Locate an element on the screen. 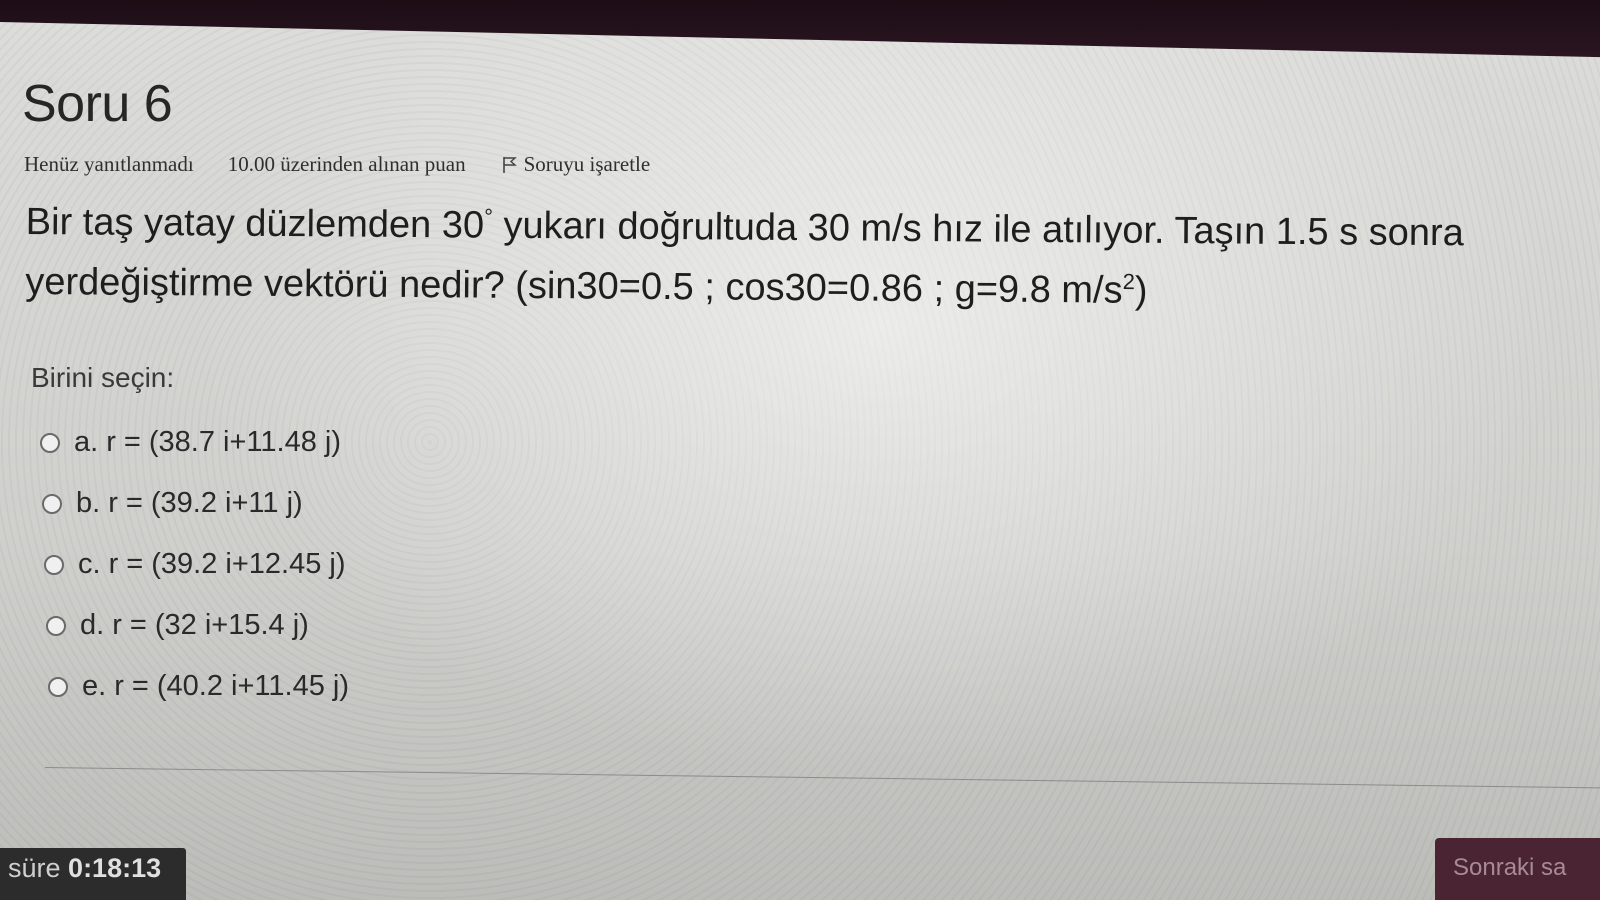 Image resolution: width=1600 pixels, height=900 pixels. option-letter: e. is located at coordinates (94, 686).